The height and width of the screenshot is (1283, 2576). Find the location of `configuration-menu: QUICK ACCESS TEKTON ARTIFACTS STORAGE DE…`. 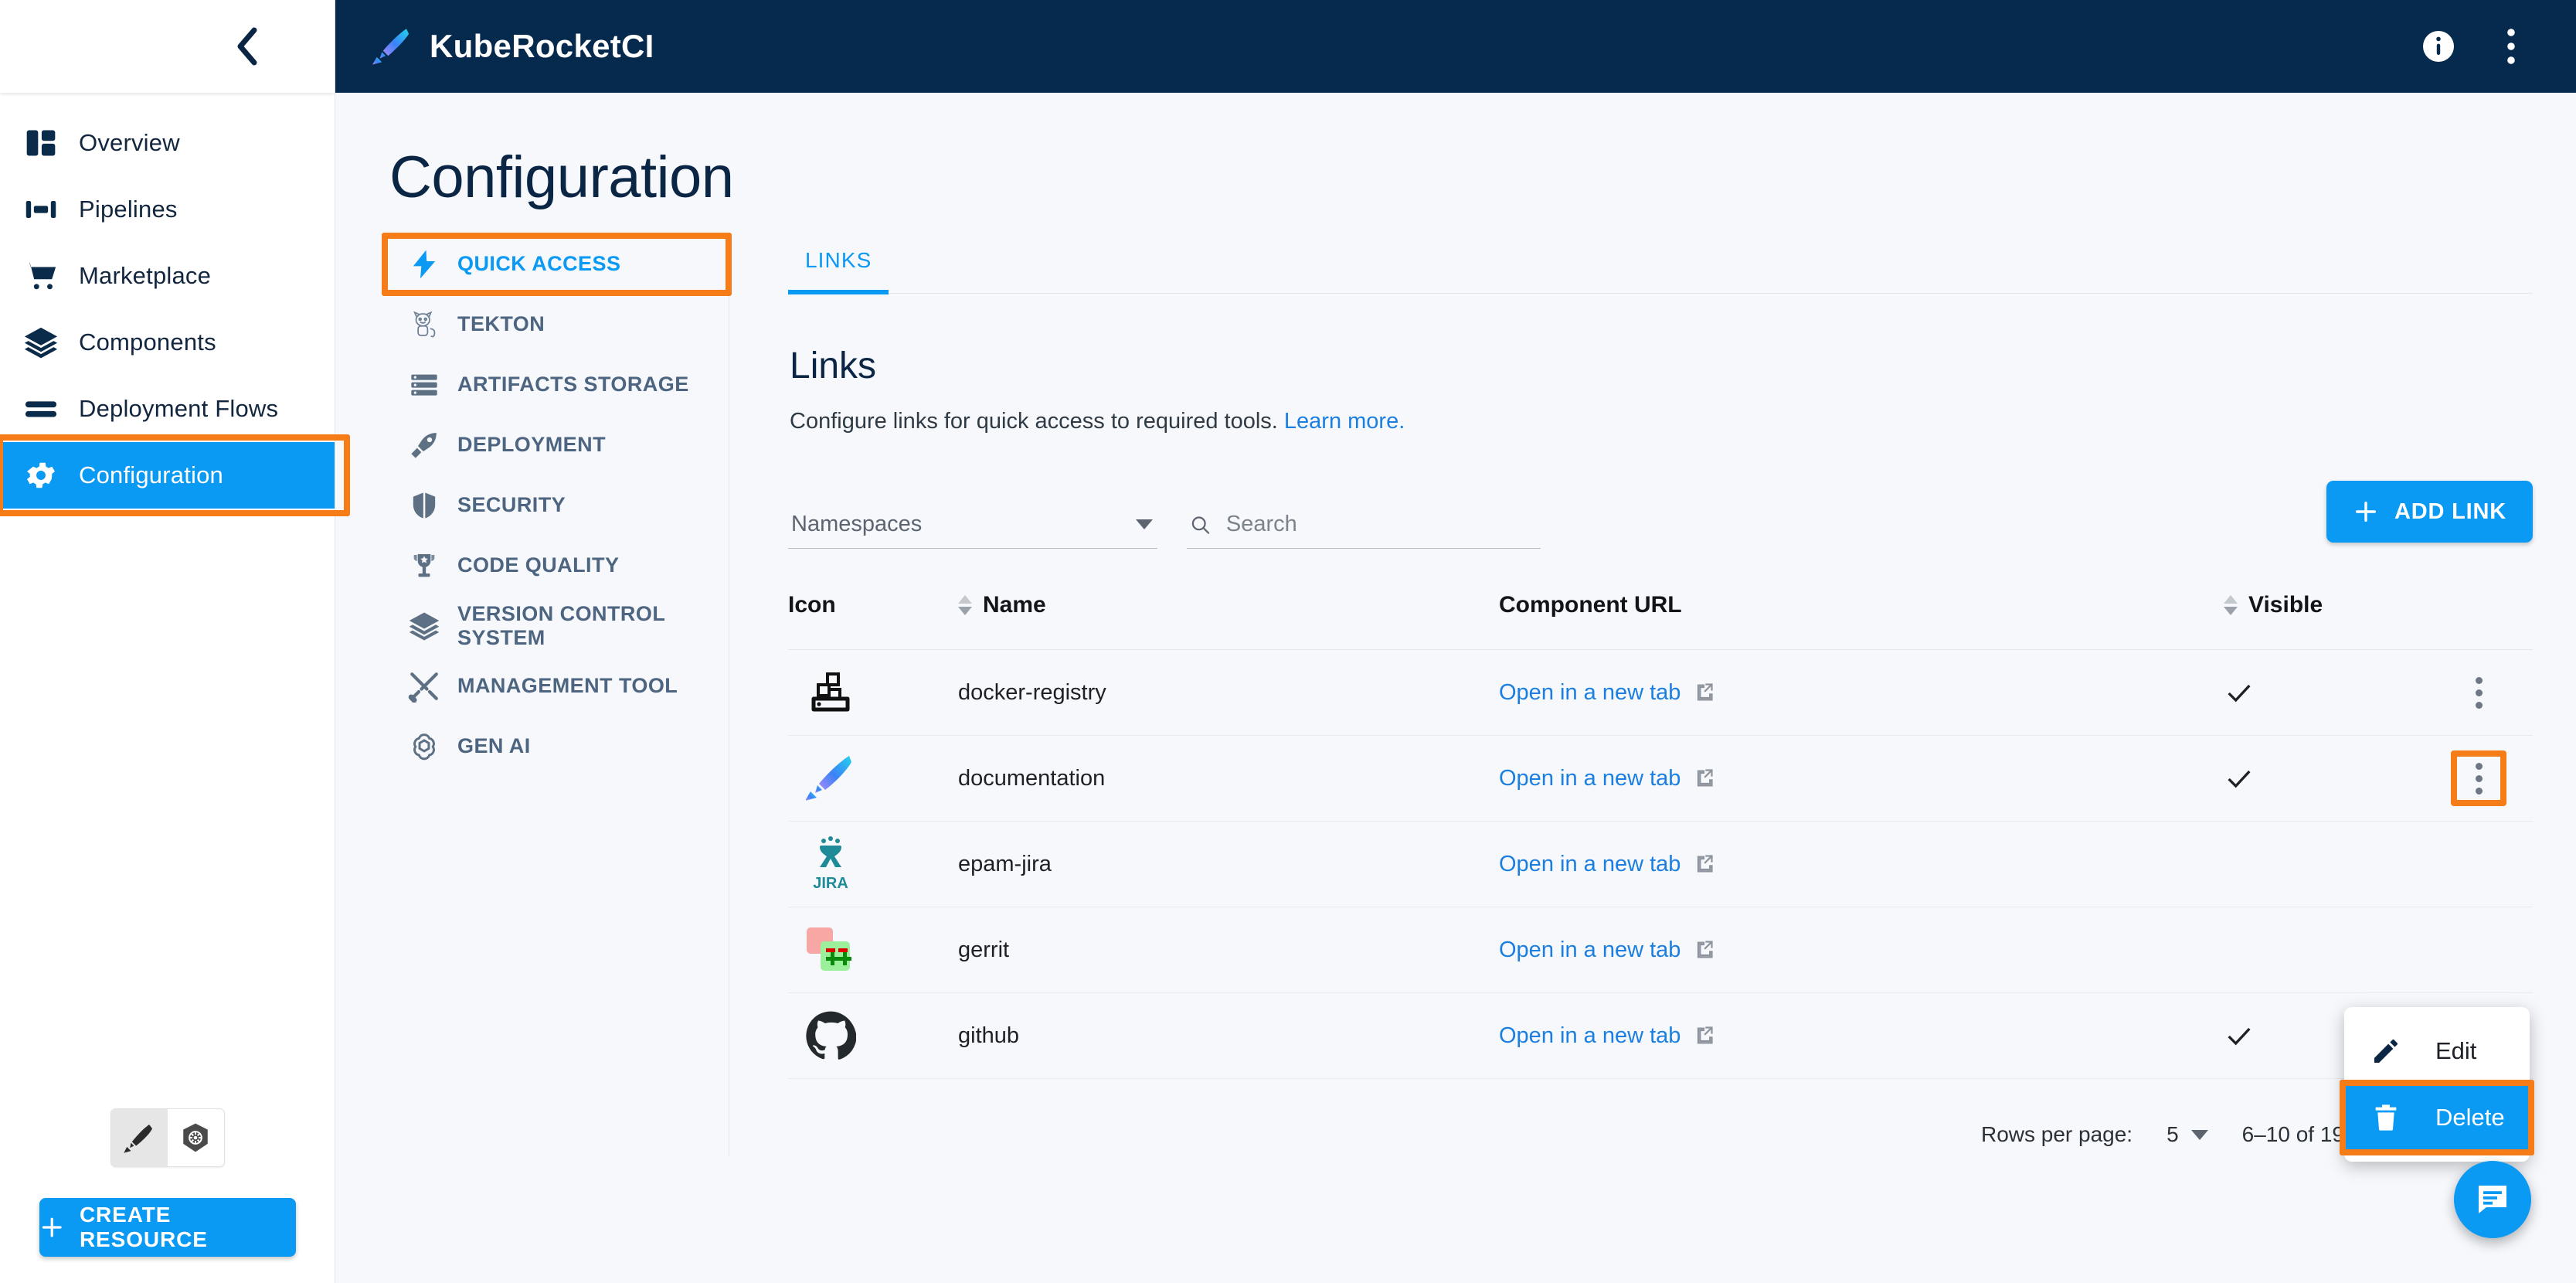

configuration-menu: QUICK ACCESS TEKTON ARTIFACTS STORAGE DE… is located at coordinates (557, 694).